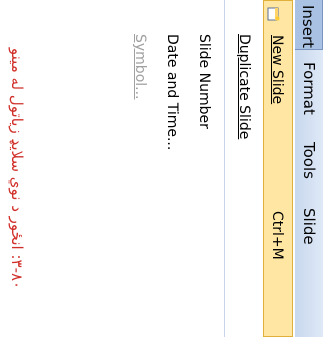  I want to click on menu-tools: Tools, so click(309, 166).